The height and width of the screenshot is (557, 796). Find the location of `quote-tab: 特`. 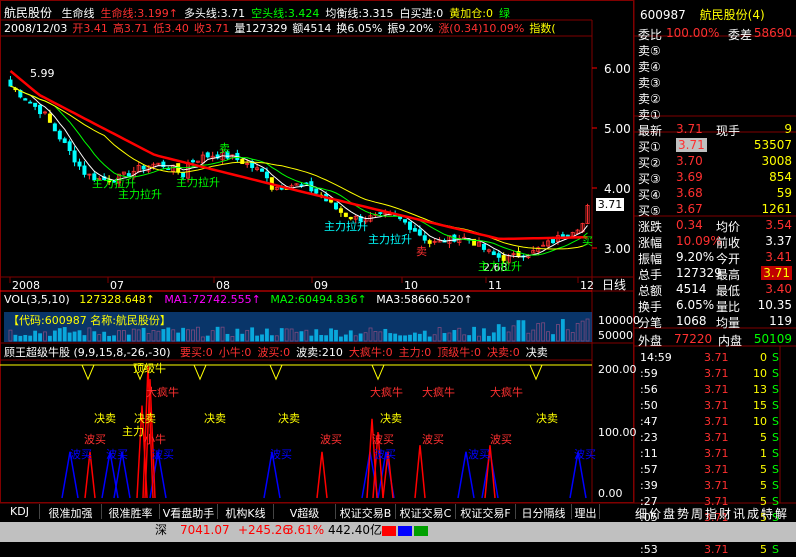

quote-tab: 特 is located at coordinates (767, 513).